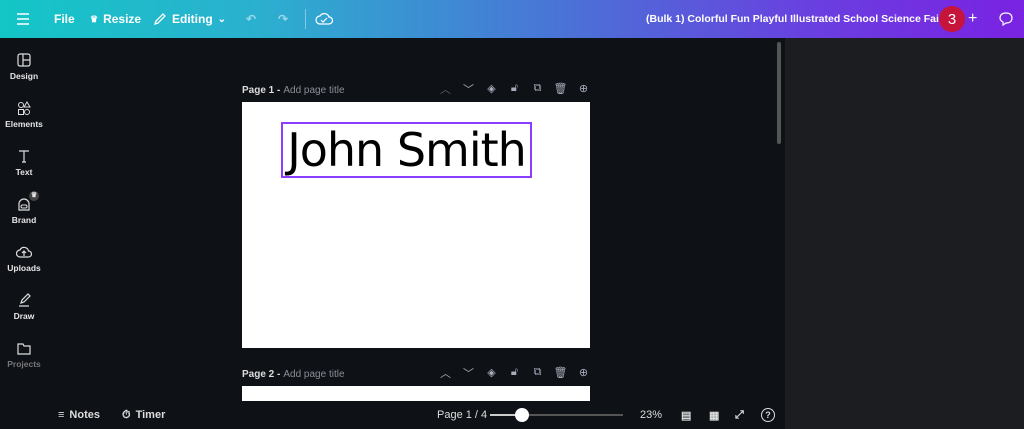  I want to click on help-button: ?, so click(768, 415).